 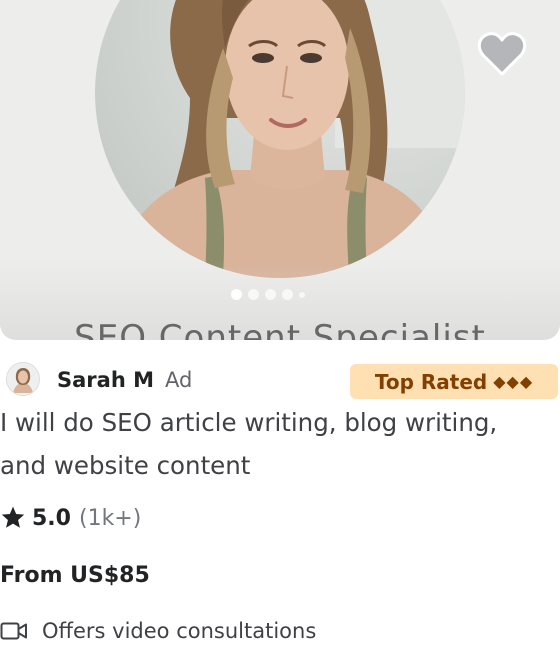 I want to click on save-to-favorites-button, so click(x=502, y=54).